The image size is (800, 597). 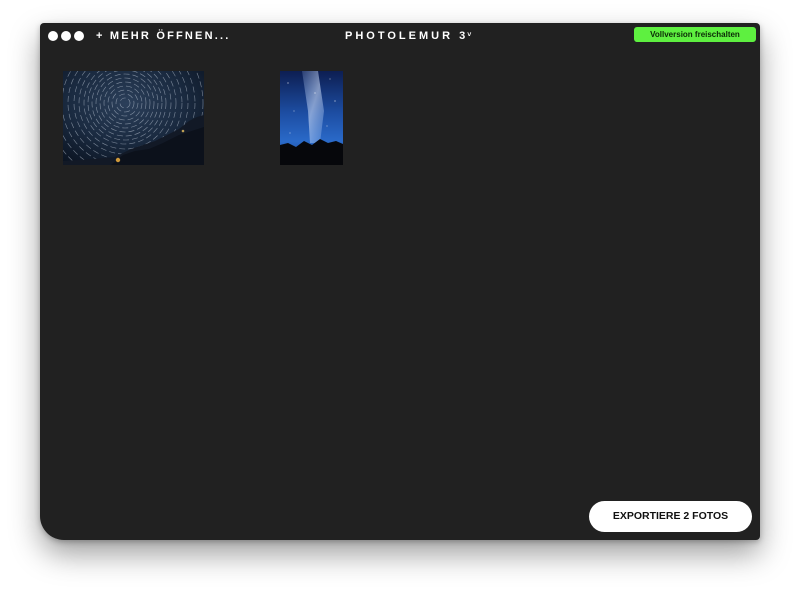 I want to click on minimize-window-icon, so click(x=66, y=36).